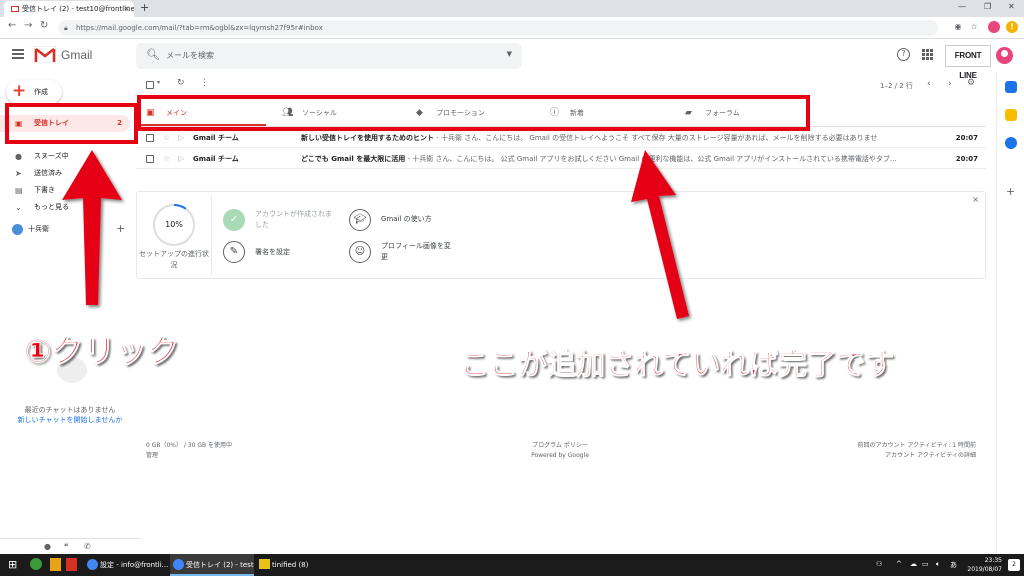 The height and width of the screenshot is (576, 1024). Describe the element at coordinates (987, 6) in the screenshot. I see `maximize-button: ❐` at that location.